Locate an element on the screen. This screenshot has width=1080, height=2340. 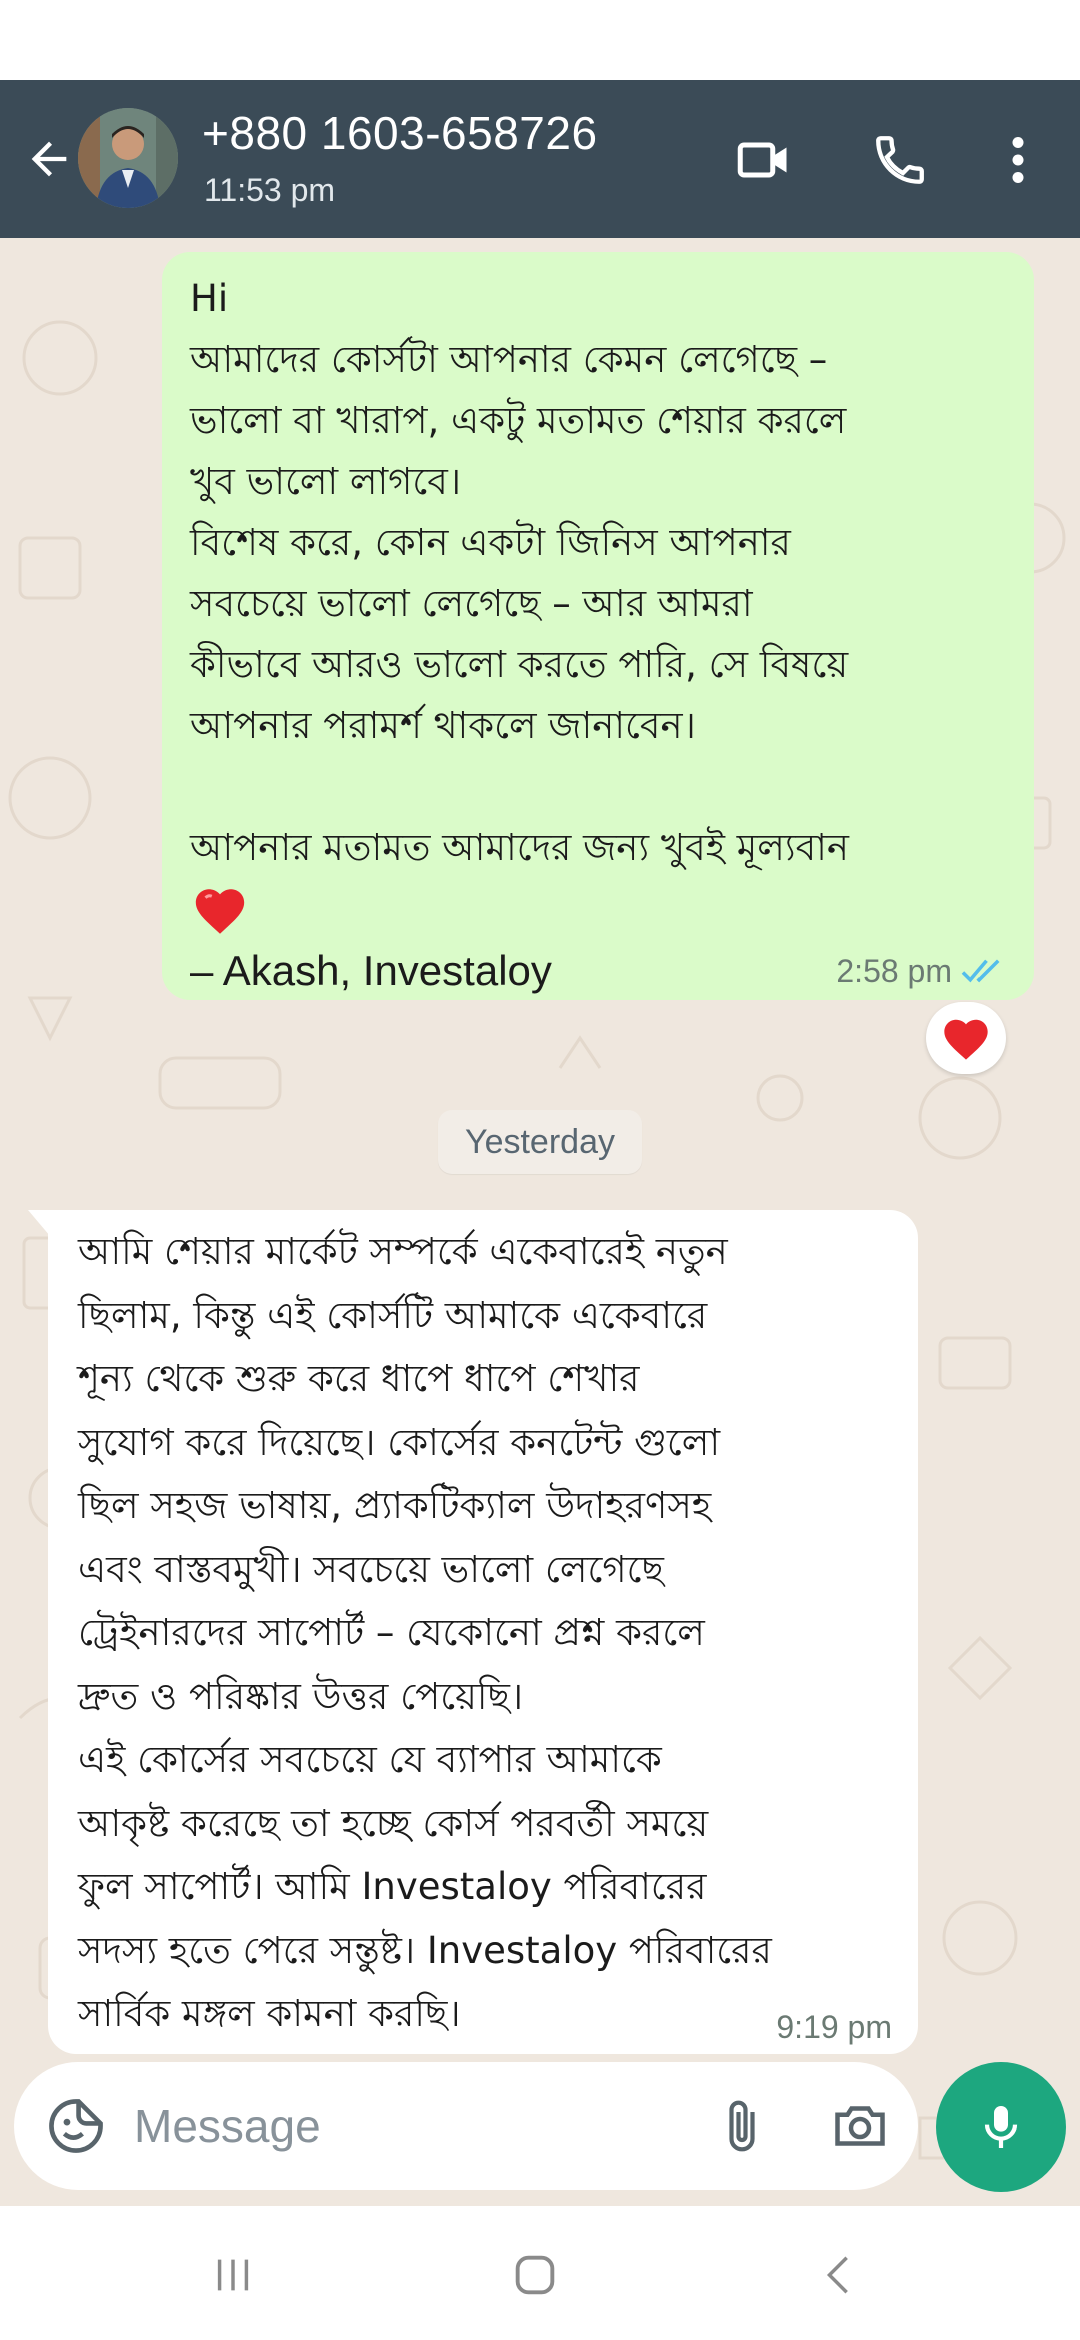
back-button is located at coordinates (49, 159).